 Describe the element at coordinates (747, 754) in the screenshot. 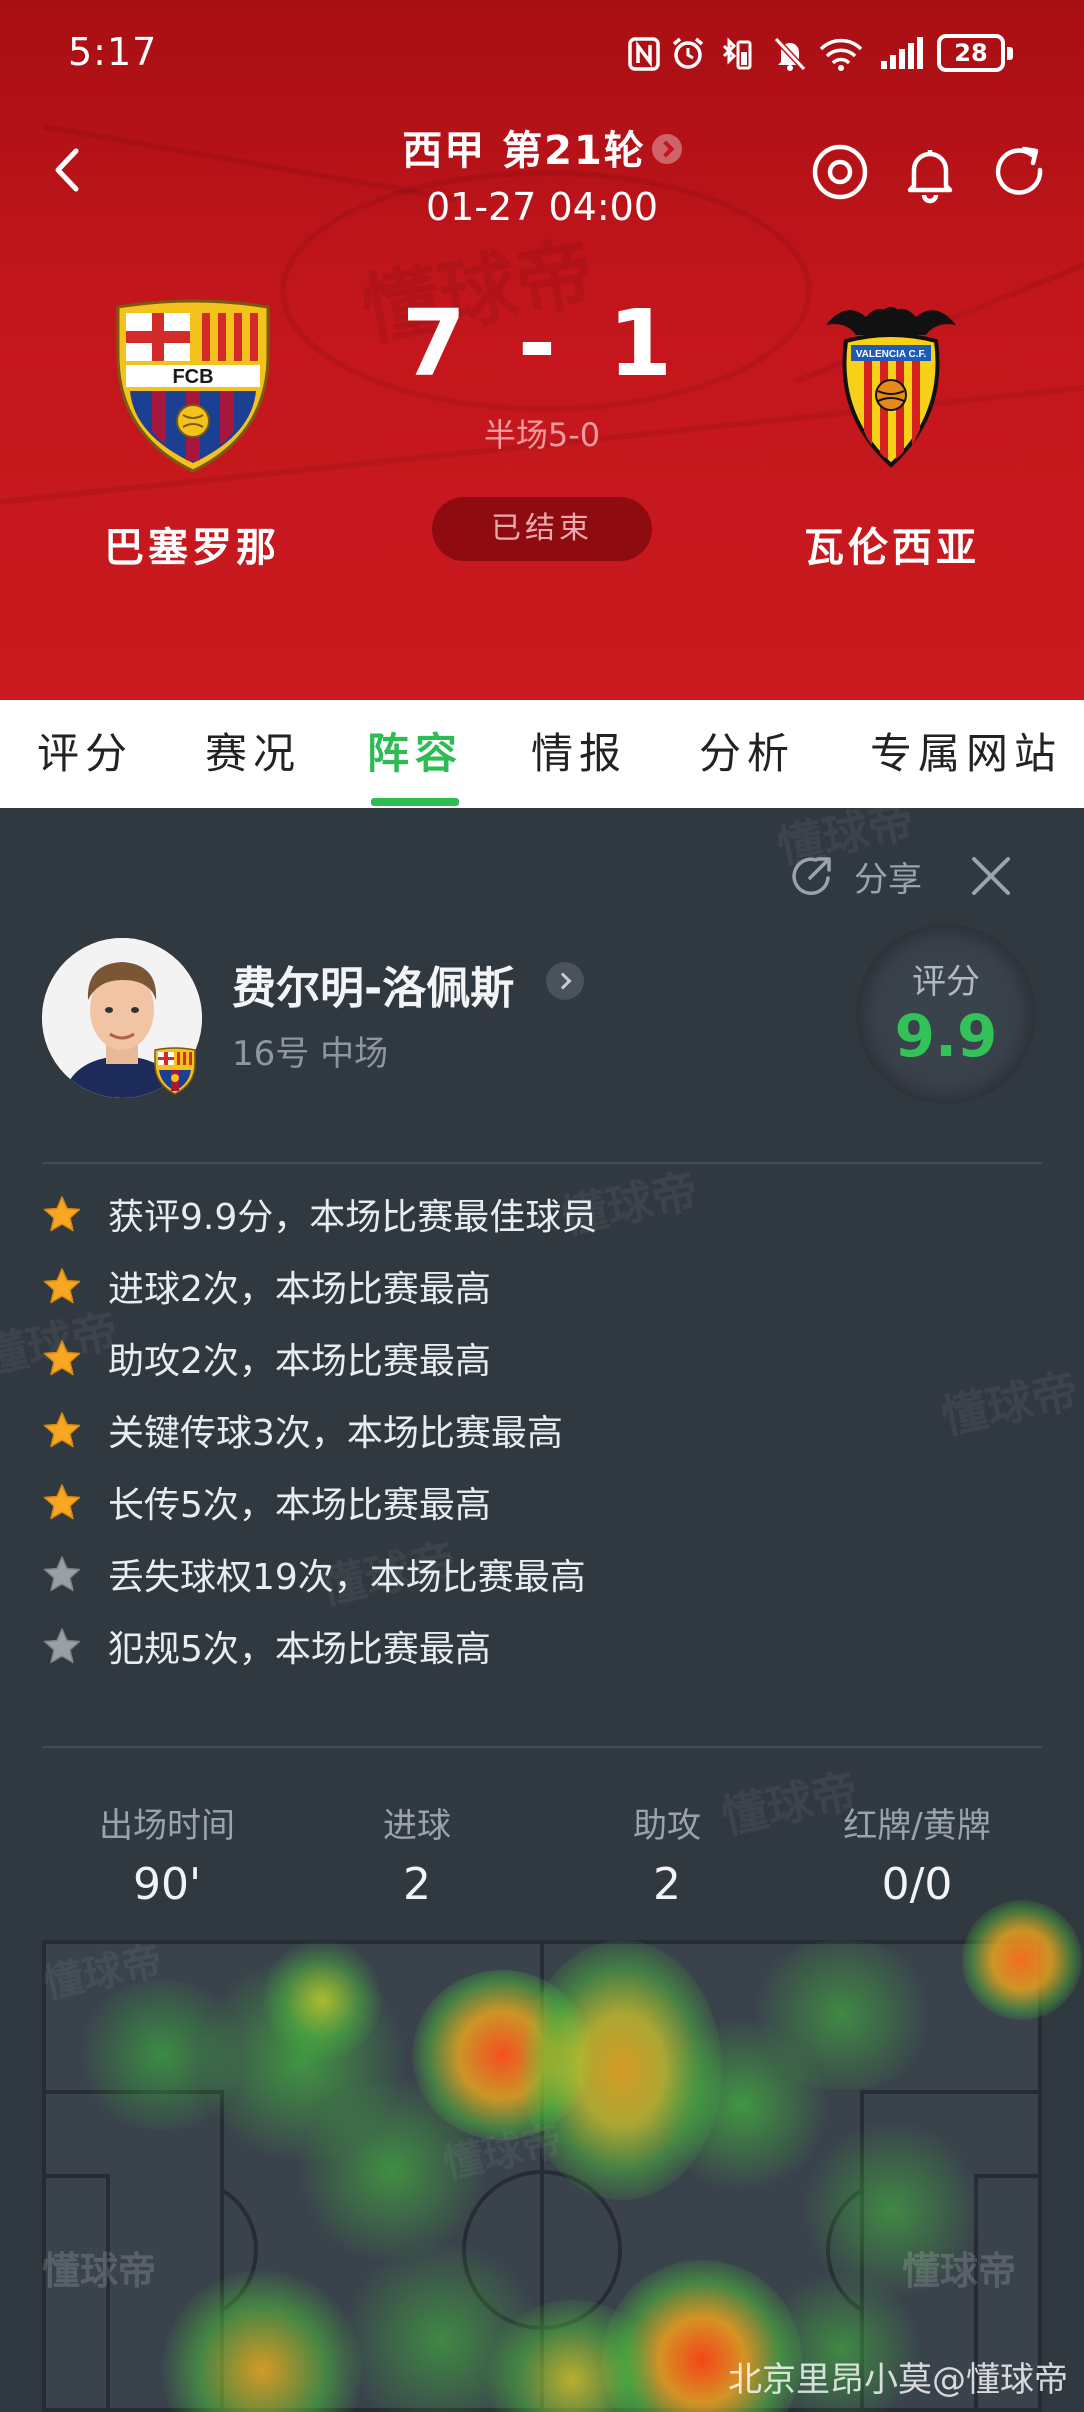

I see `tab-analysis: 分析` at that location.